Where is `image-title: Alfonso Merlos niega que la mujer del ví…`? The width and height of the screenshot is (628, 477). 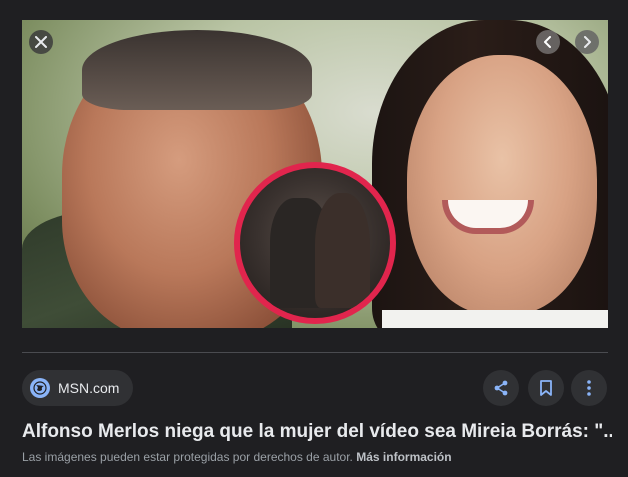 image-title: Alfonso Merlos niega que la mujer del ví… is located at coordinates (317, 432).